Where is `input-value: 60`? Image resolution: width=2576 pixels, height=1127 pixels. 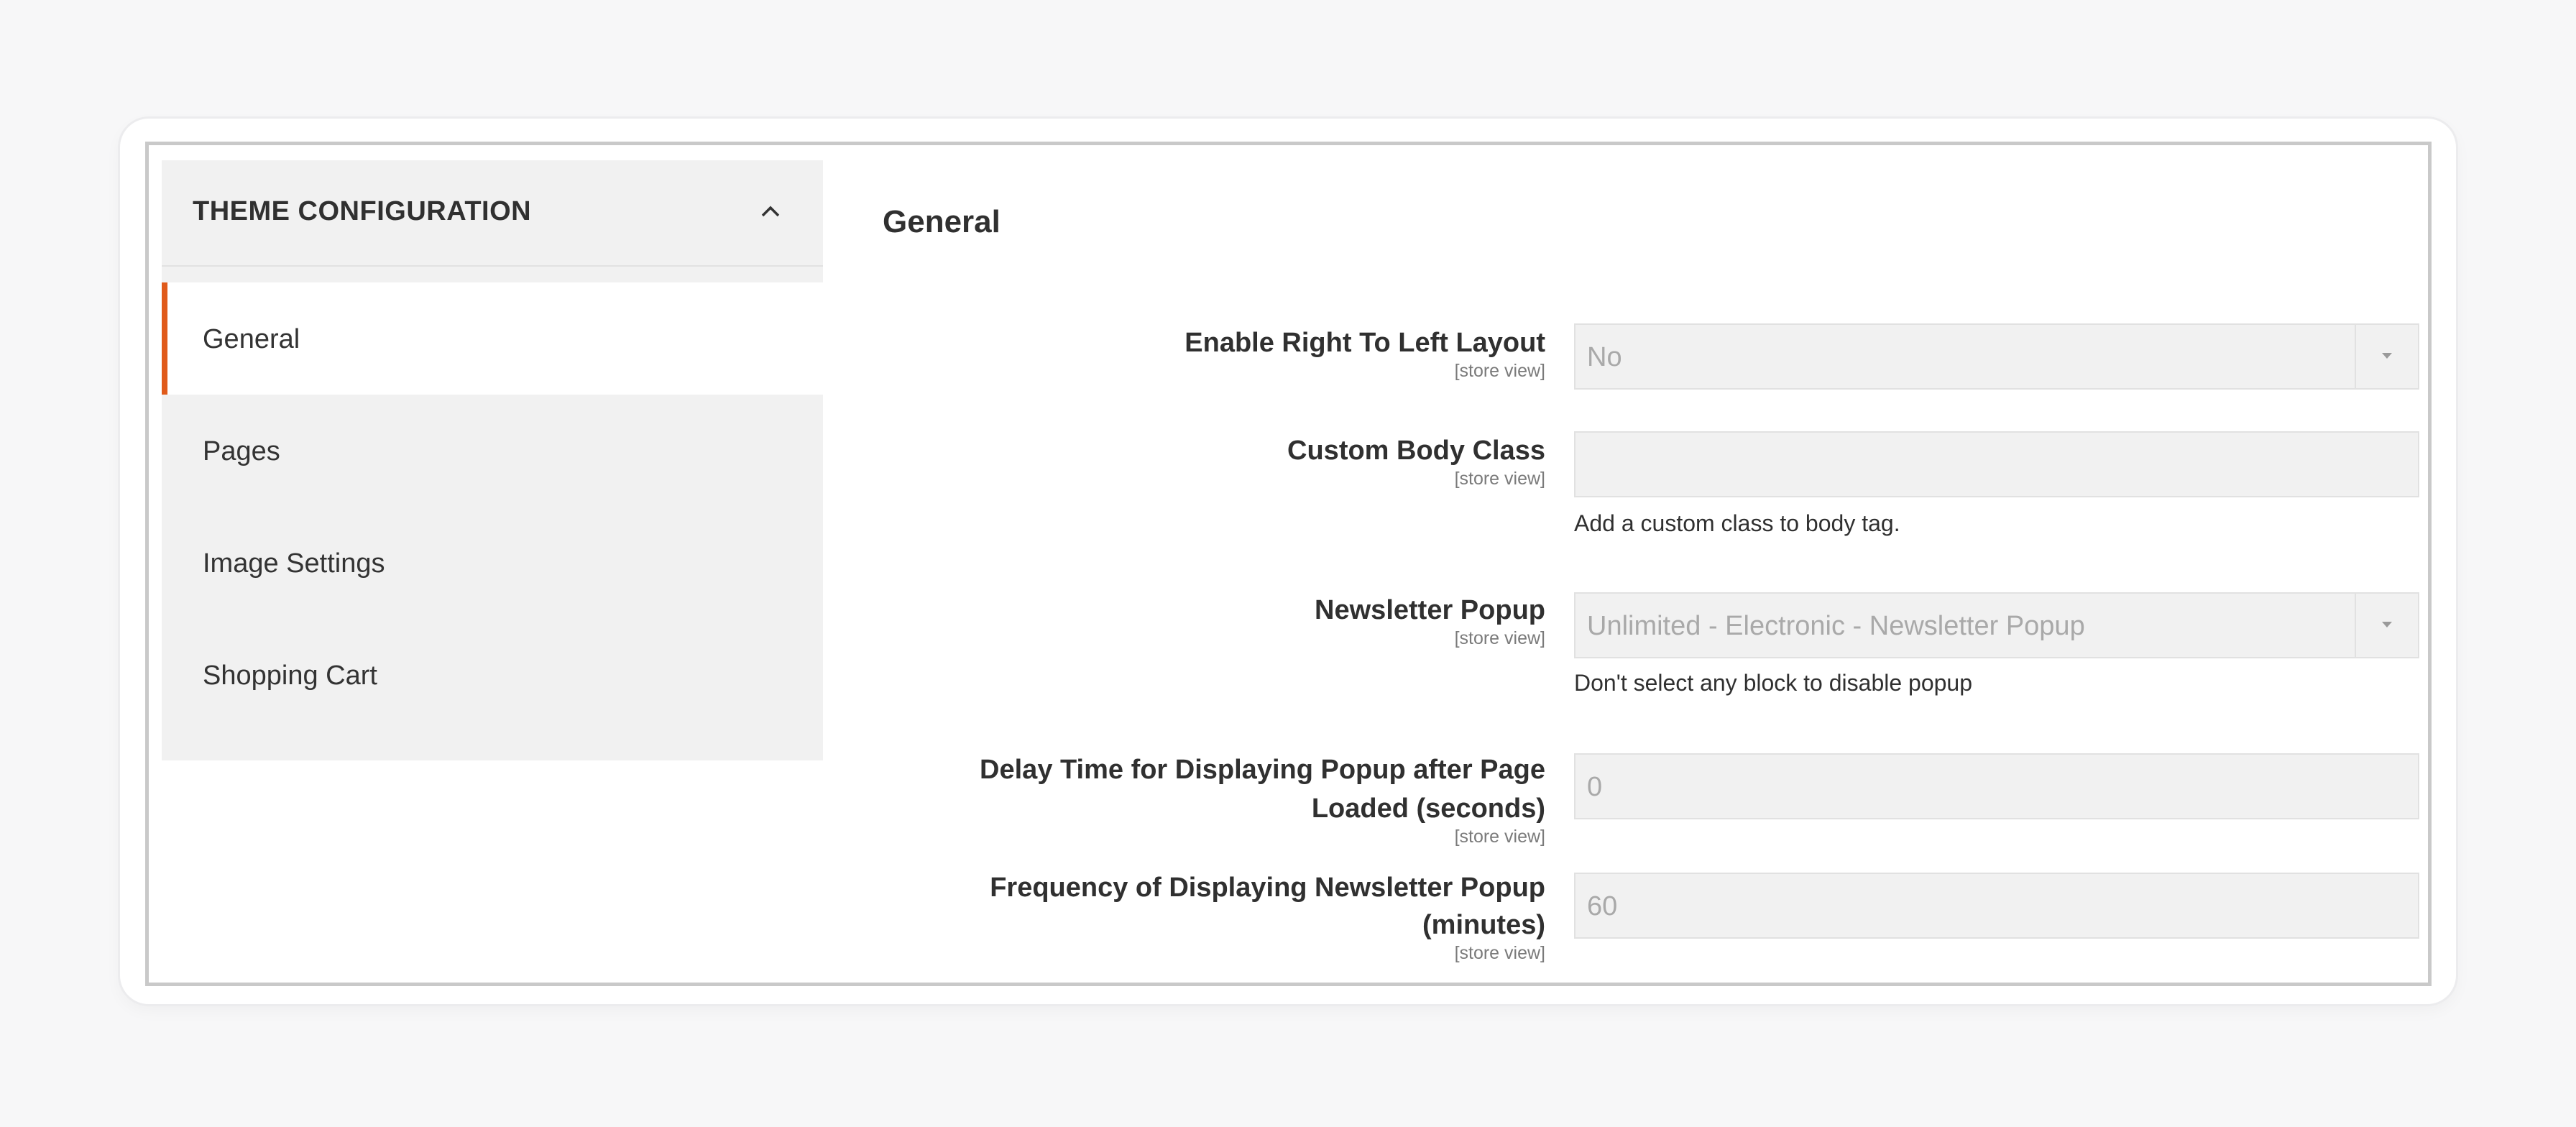
input-value: 60 is located at coordinates (1602, 906).